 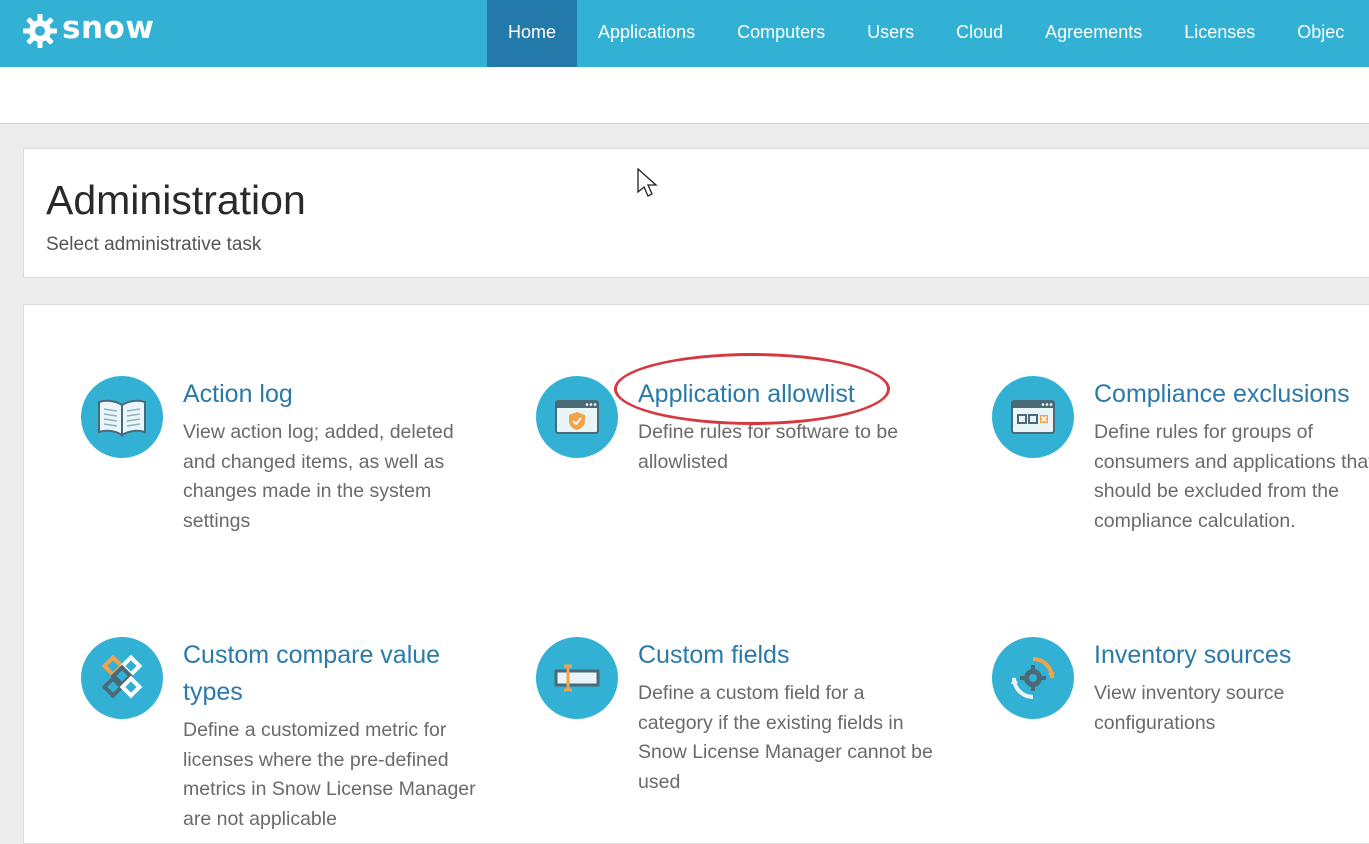 What do you see at coordinates (646, 33) in the screenshot?
I see `nav-applications: Applications` at bounding box center [646, 33].